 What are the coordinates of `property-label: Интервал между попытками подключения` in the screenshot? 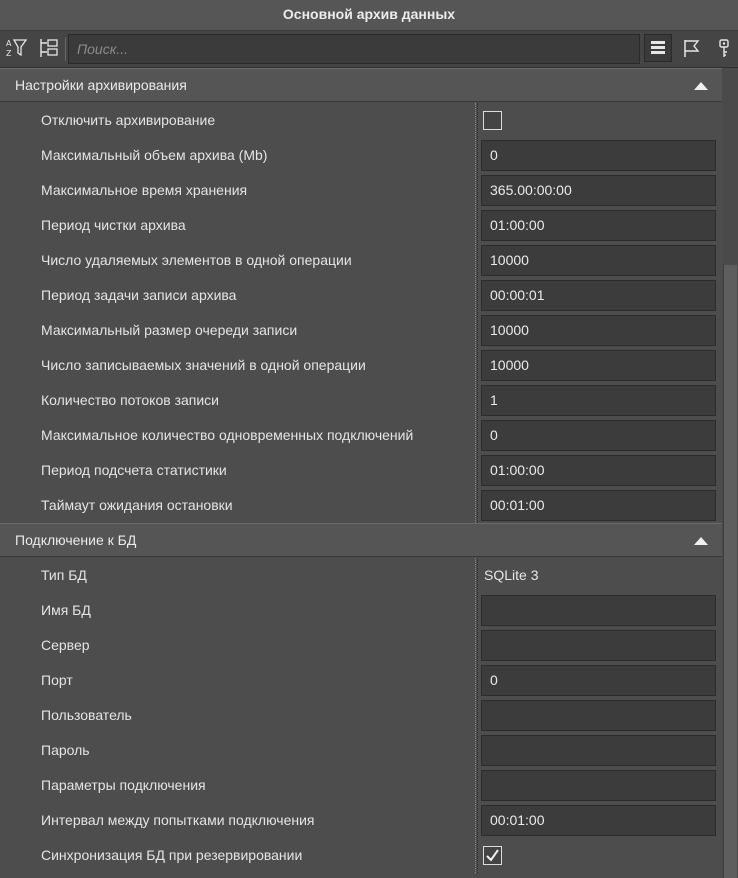 It's located at (178, 820).